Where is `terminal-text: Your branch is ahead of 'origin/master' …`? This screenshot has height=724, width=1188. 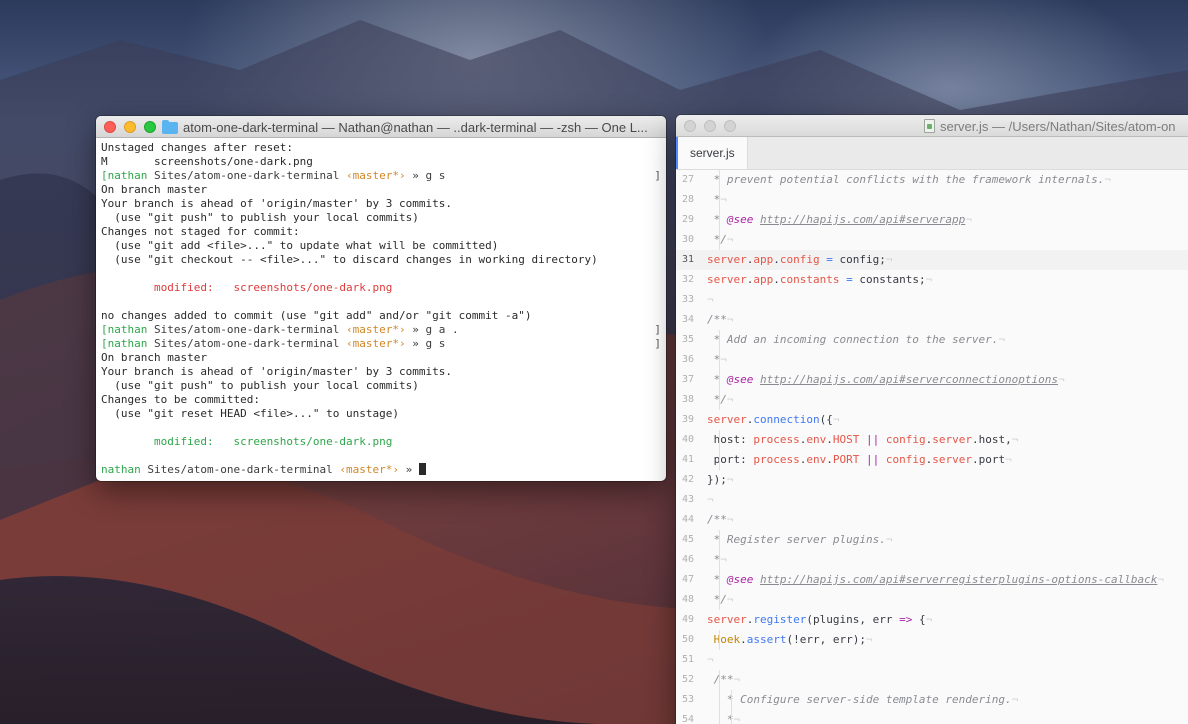
terminal-text: Your branch is ahead of 'origin/master' … is located at coordinates (276, 203).